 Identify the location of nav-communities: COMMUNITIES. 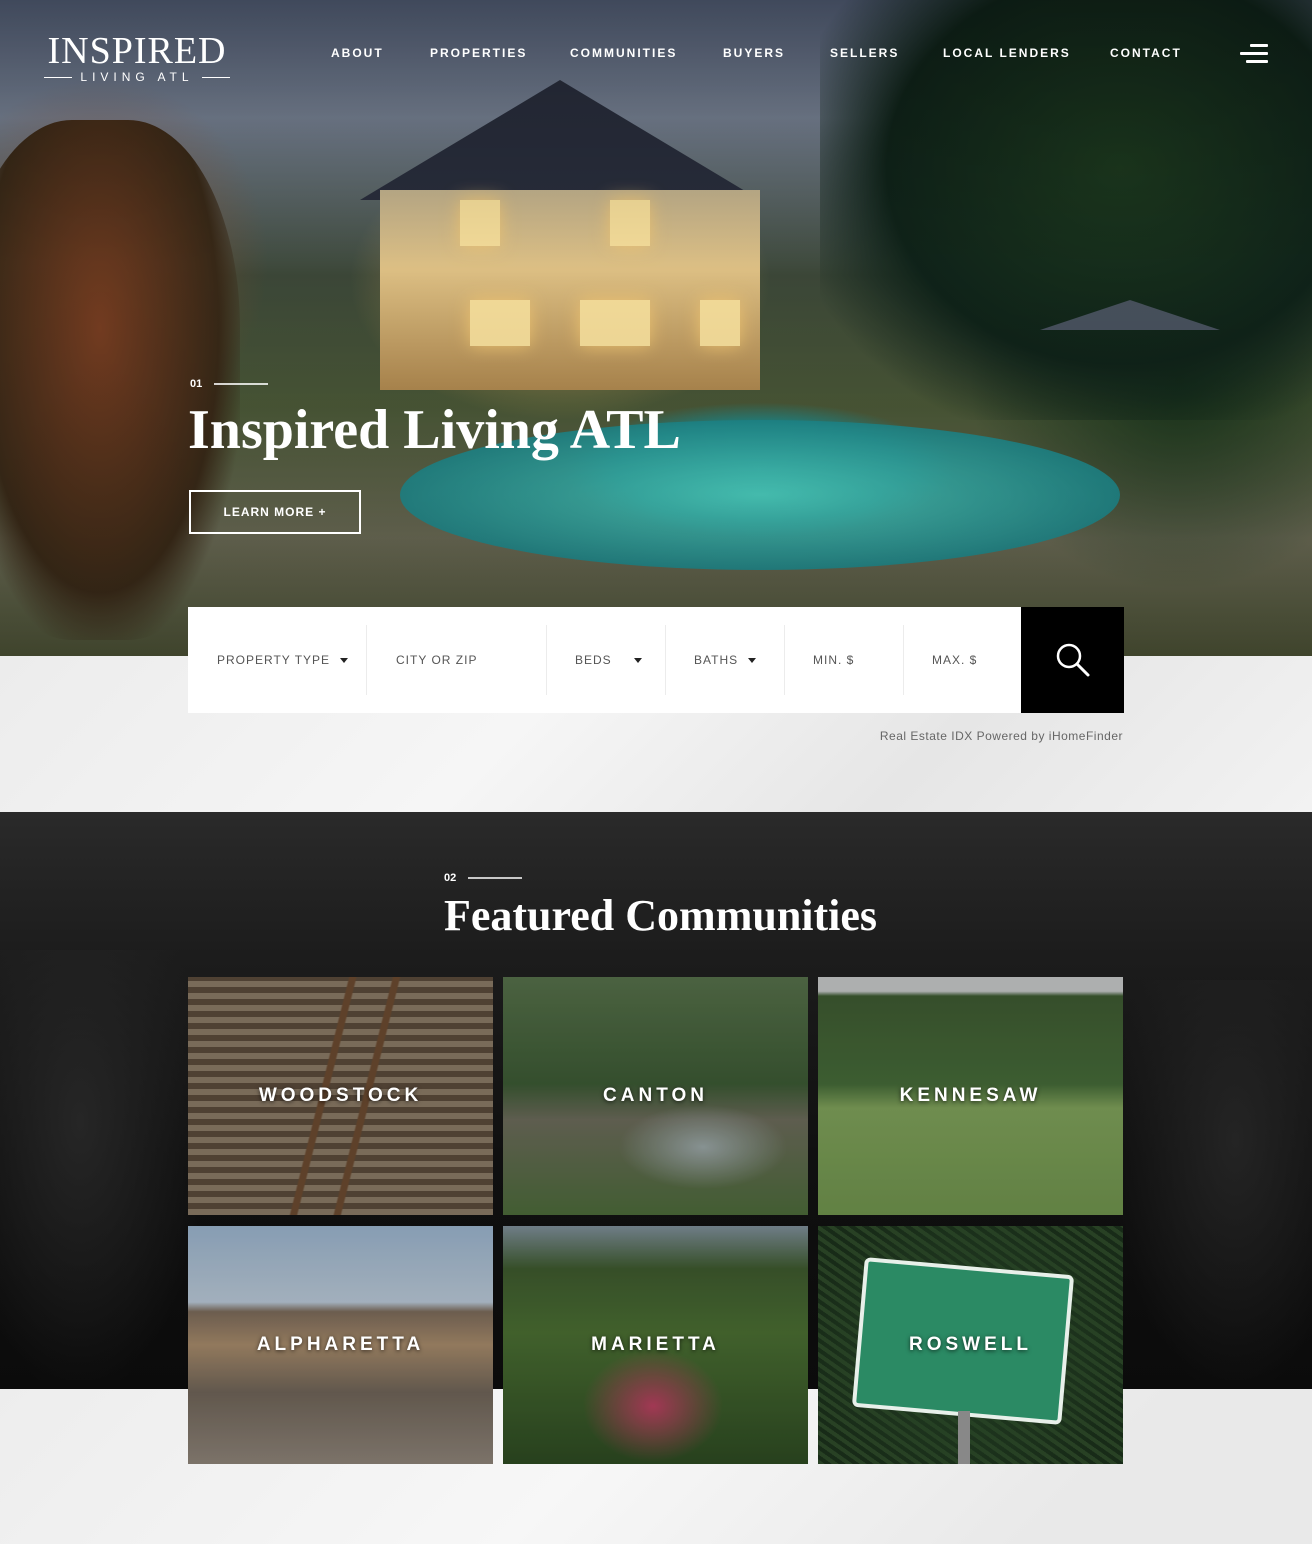
(623, 53).